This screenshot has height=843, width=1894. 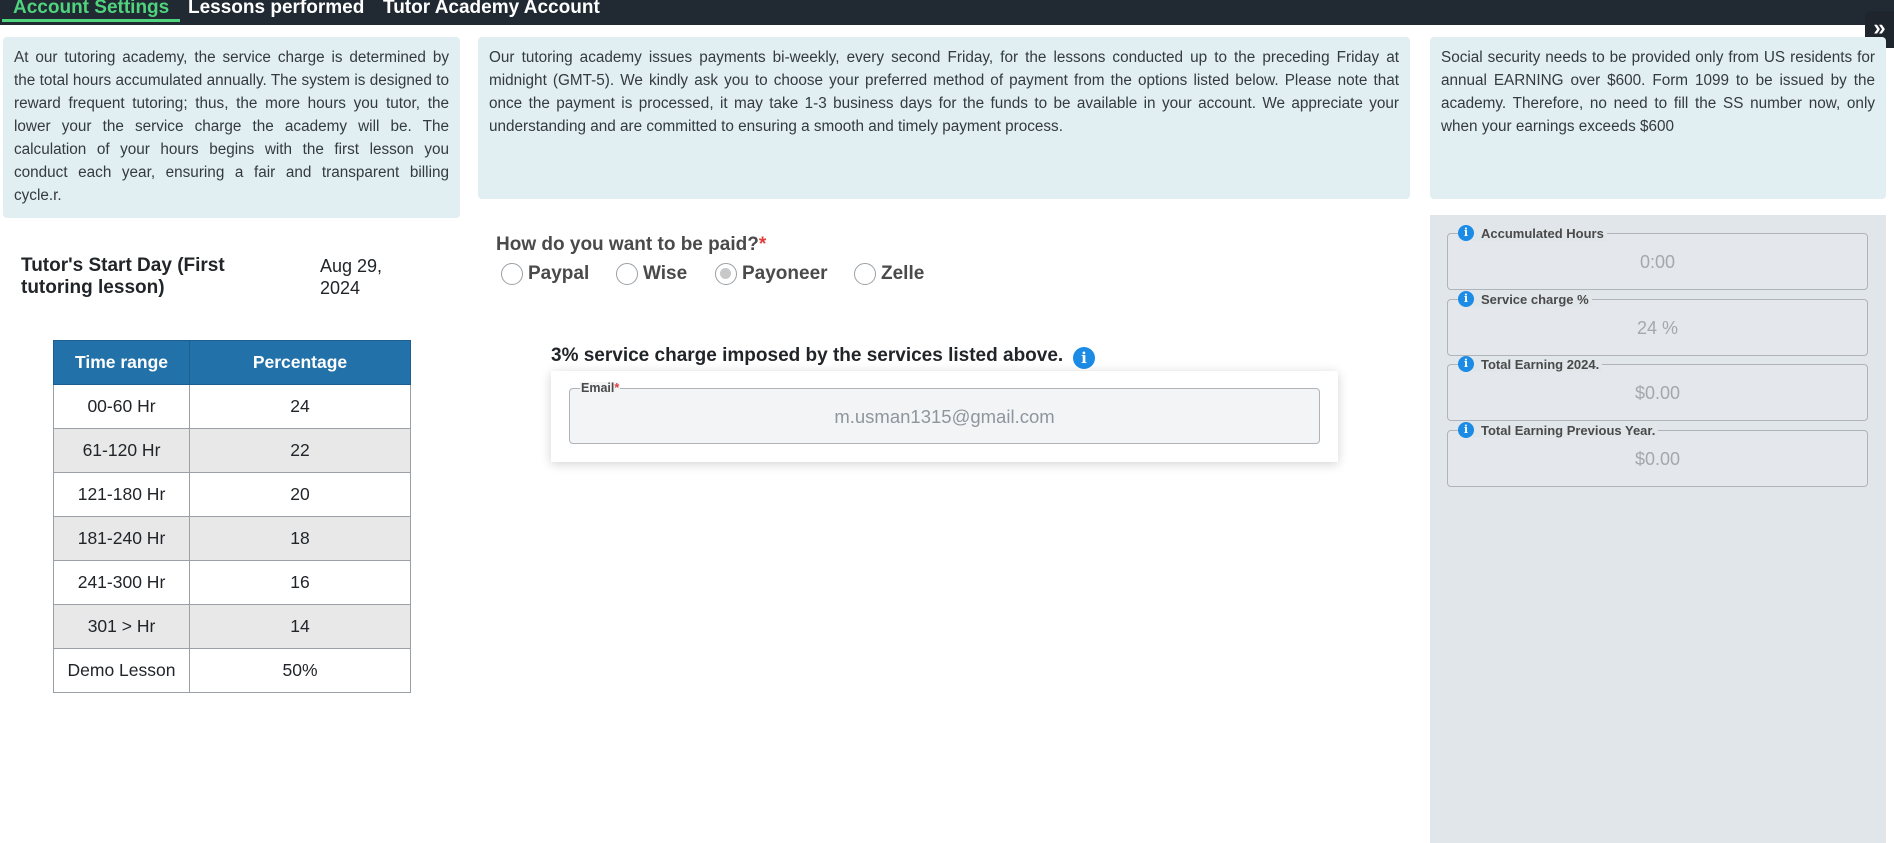 I want to click on tab-tutor-academy-account: Tutor Academy Account, so click(x=491, y=11).